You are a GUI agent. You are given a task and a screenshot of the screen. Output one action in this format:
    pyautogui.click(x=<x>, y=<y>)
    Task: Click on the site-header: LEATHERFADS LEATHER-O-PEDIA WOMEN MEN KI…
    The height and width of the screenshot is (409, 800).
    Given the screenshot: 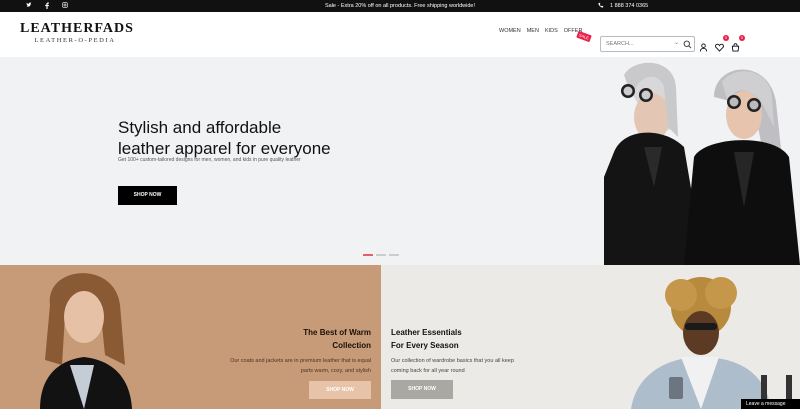 What is the action you would take?
    pyautogui.click(x=400, y=34)
    